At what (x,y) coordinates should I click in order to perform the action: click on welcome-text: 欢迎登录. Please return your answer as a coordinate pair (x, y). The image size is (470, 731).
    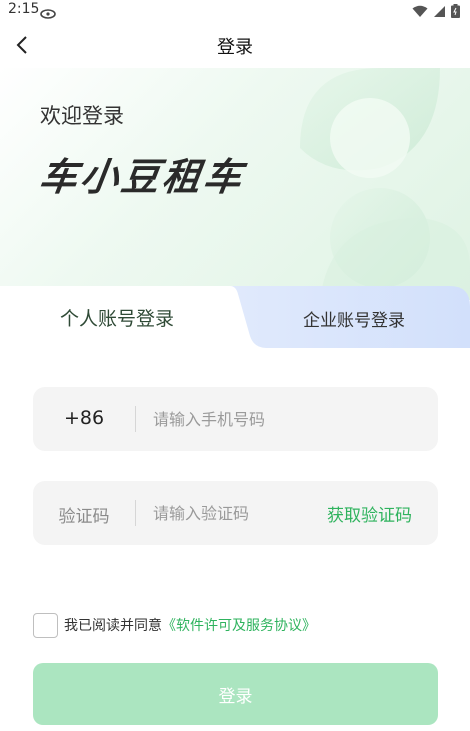
    Looking at the image, I should click on (82, 116).